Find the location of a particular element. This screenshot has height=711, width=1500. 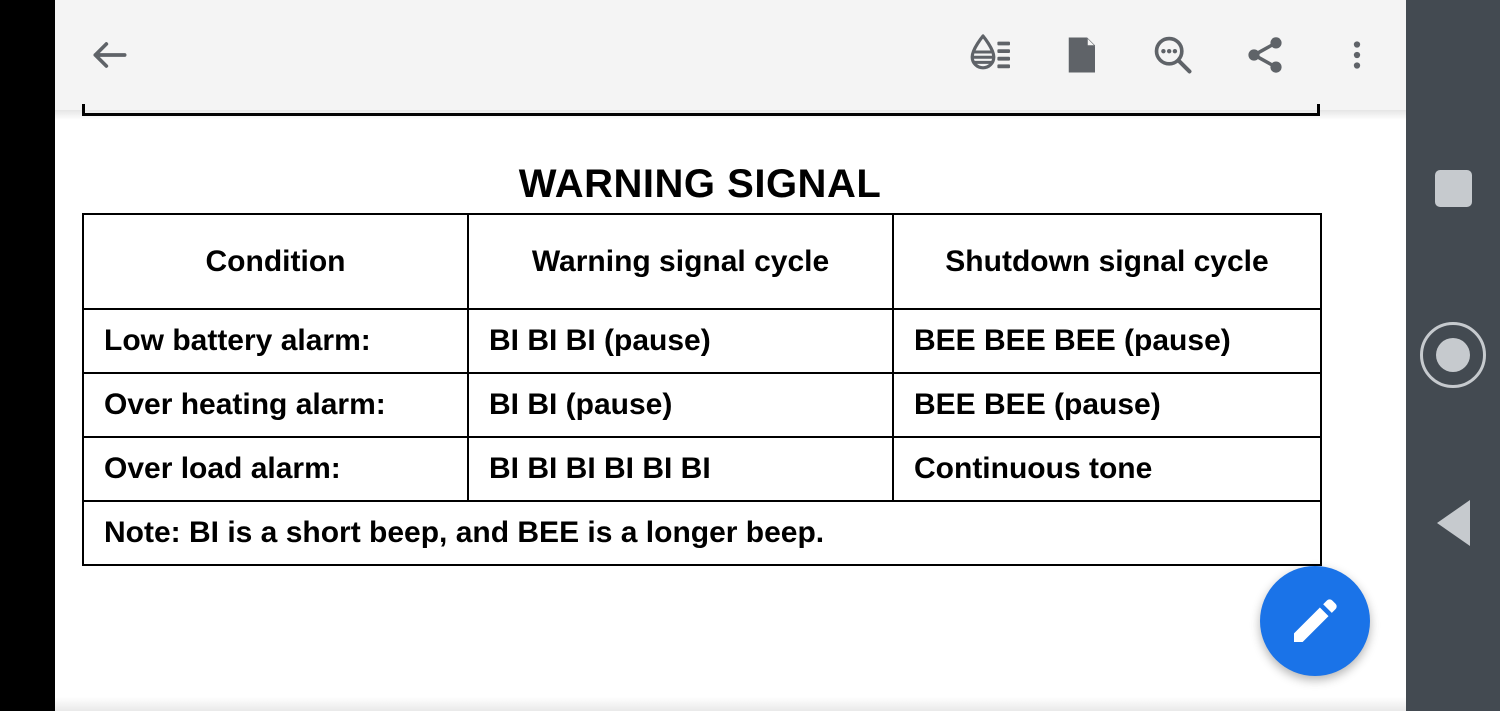

cell-shutdown-cycle: BEE BEE BEE (pause) is located at coordinates (1107, 341).